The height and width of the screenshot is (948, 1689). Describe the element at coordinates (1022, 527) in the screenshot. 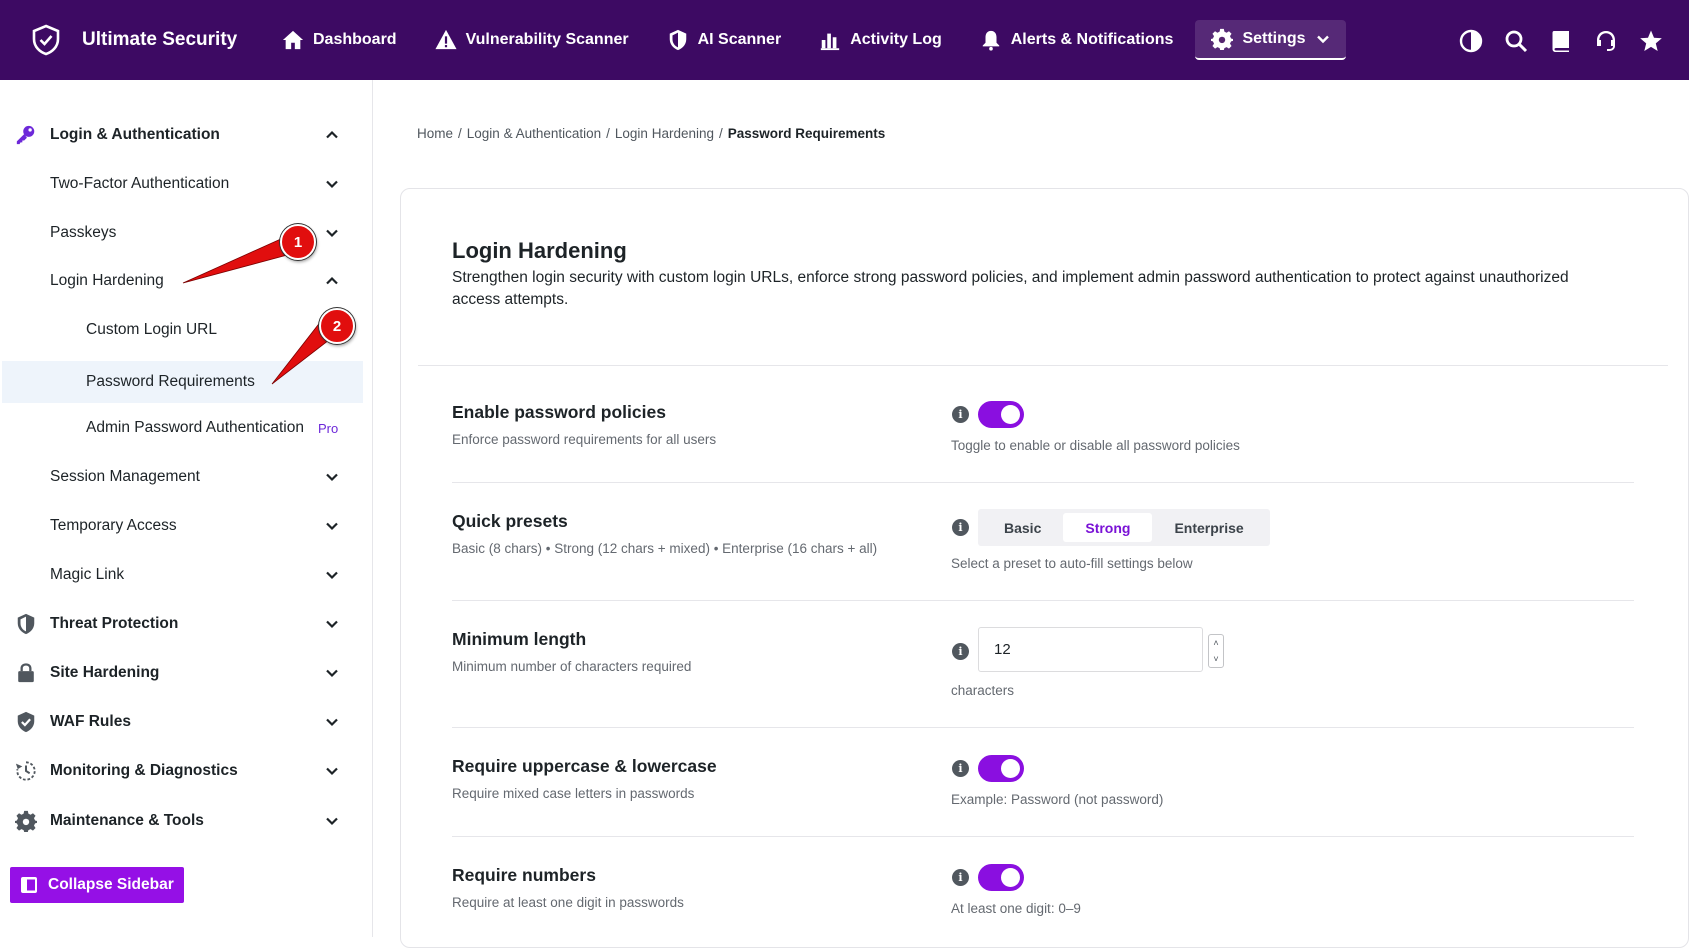

I see `preset-basic-button: Basic` at that location.